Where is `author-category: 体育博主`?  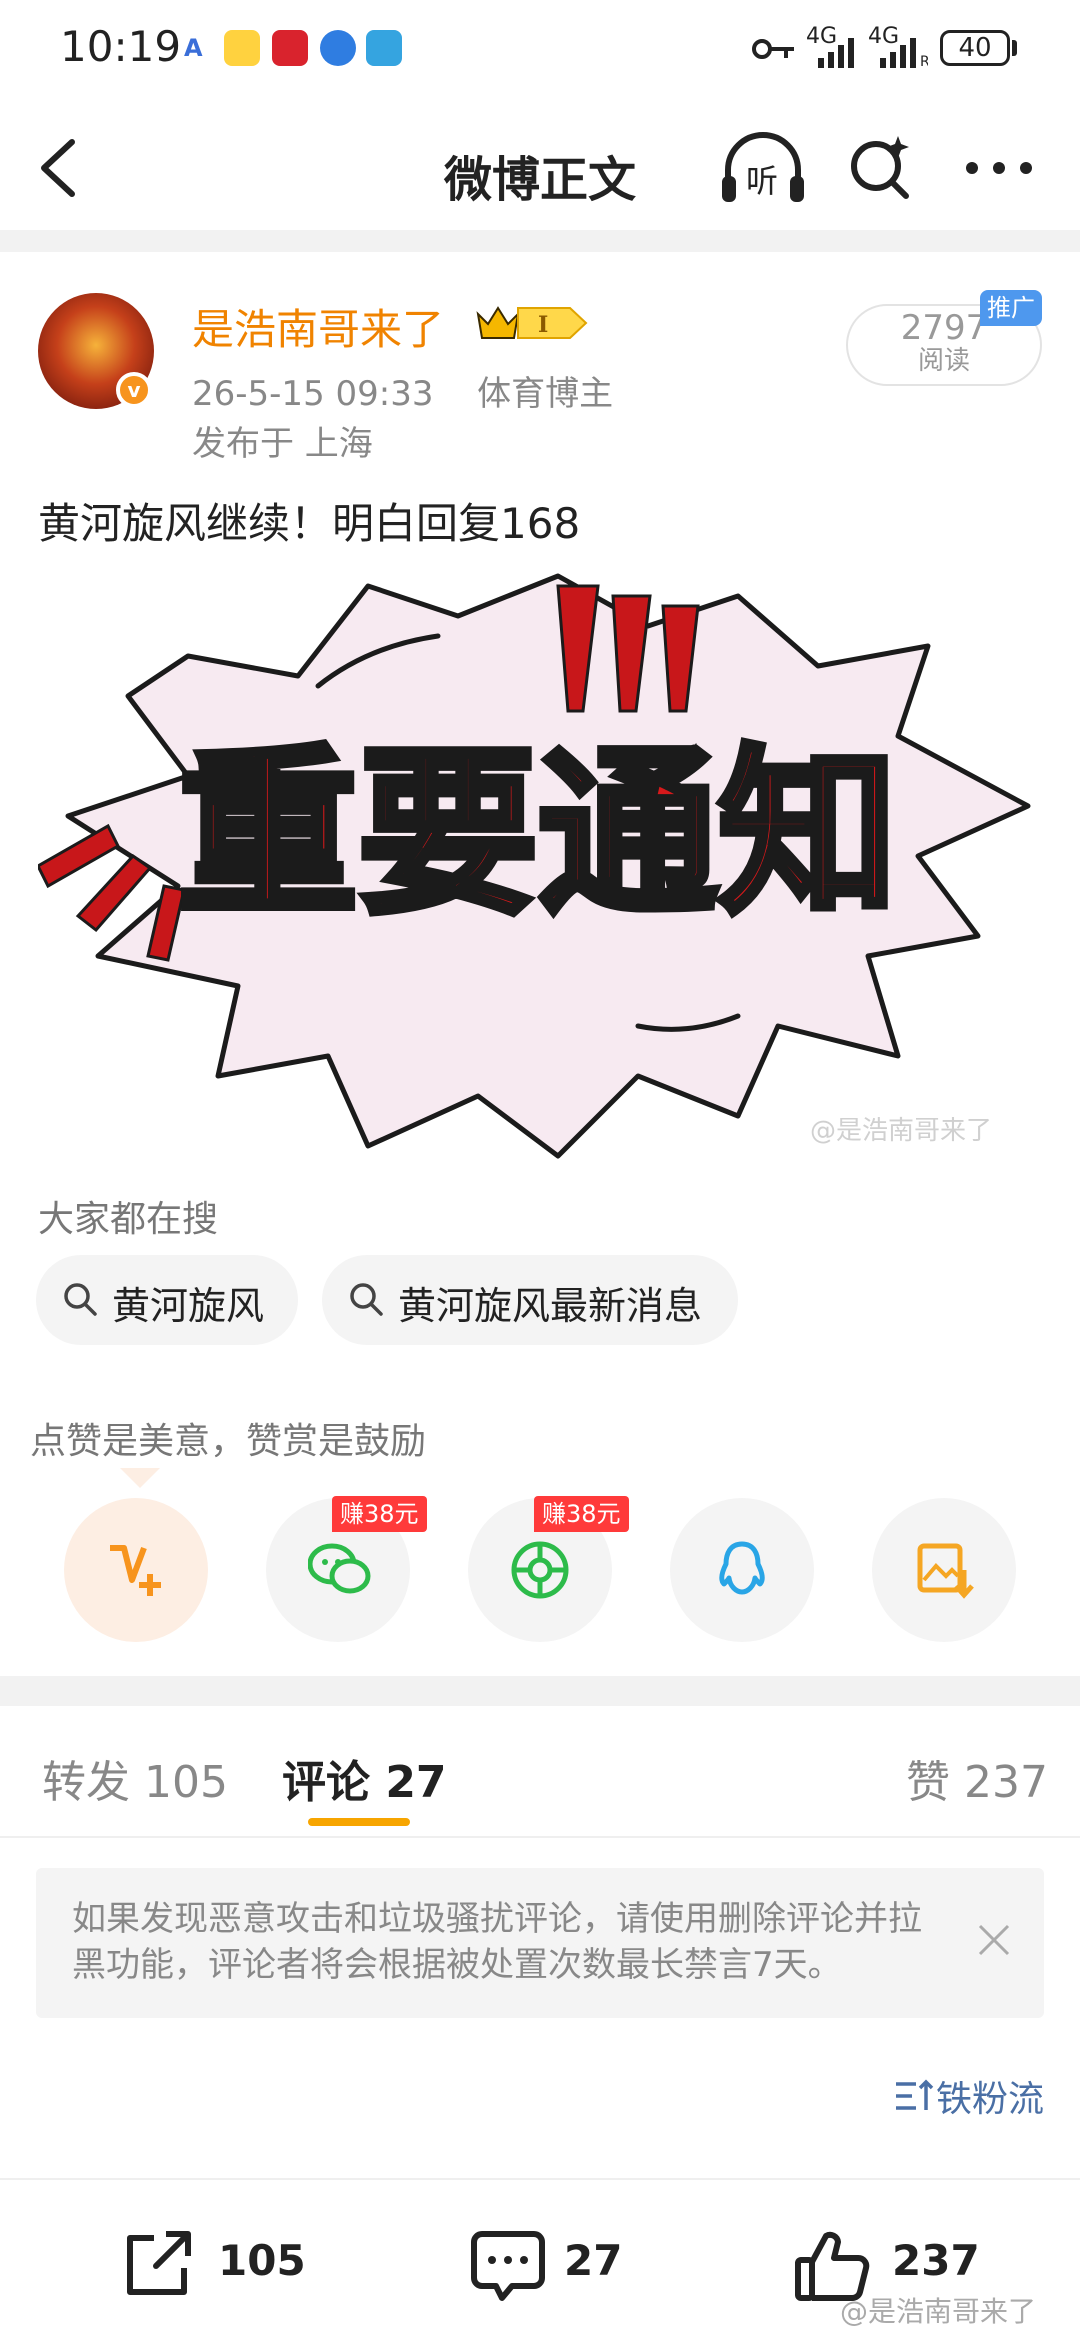 author-category: 体育博主 is located at coordinates (545, 394).